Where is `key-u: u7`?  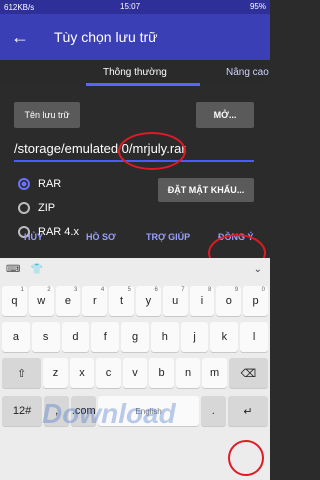
key-u: u7 is located at coordinates (175, 301).